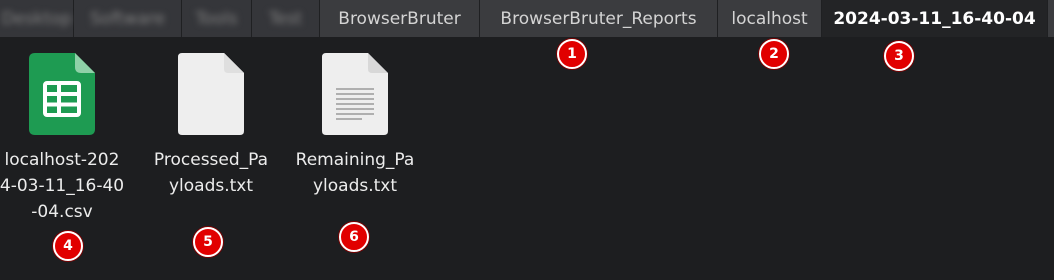 This screenshot has width=1054, height=280. I want to click on text-file-icon, so click(355, 94).